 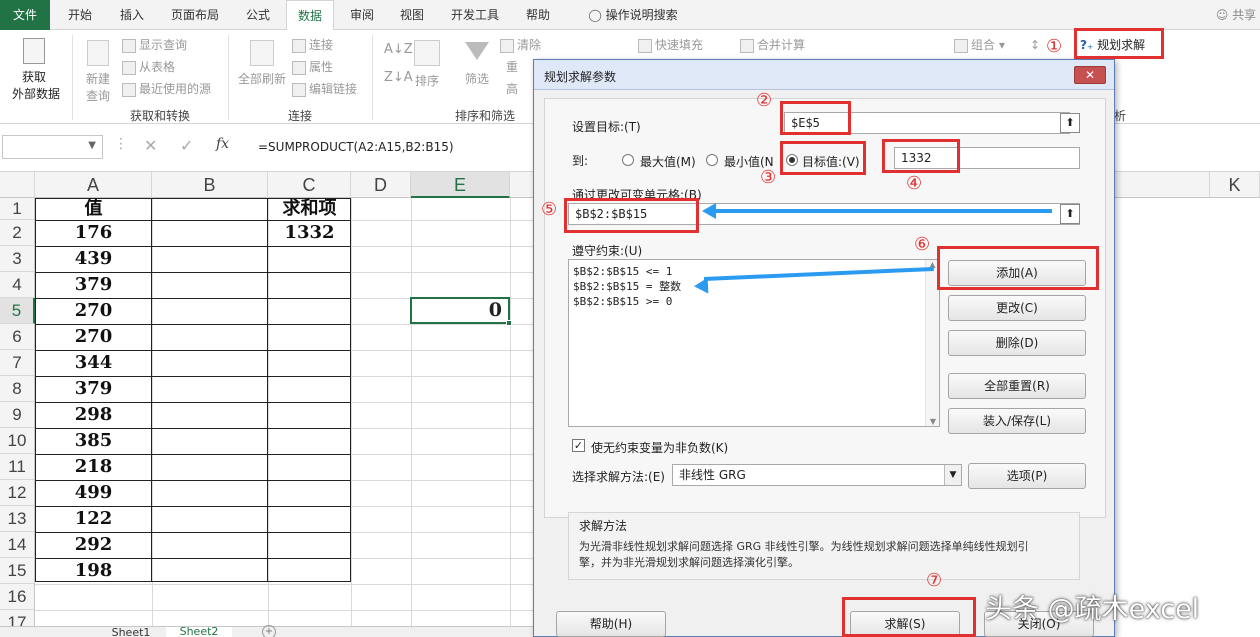 What do you see at coordinates (670, 44) in the screenshot?
I see `flash-fill-button: 快速填充` at bounding box center [670, 44].